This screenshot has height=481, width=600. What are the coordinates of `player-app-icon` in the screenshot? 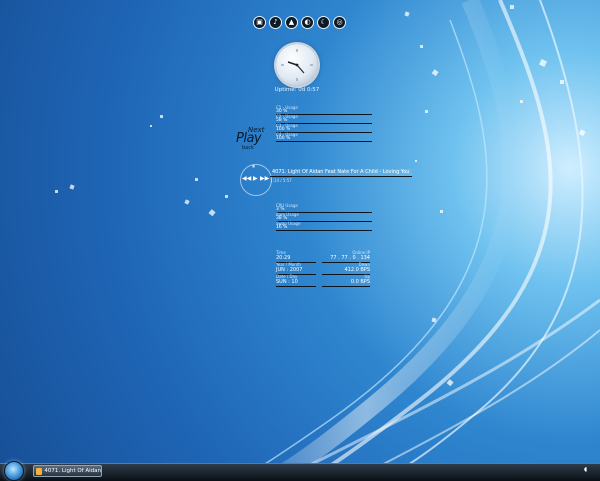 It's located at (39, 471).